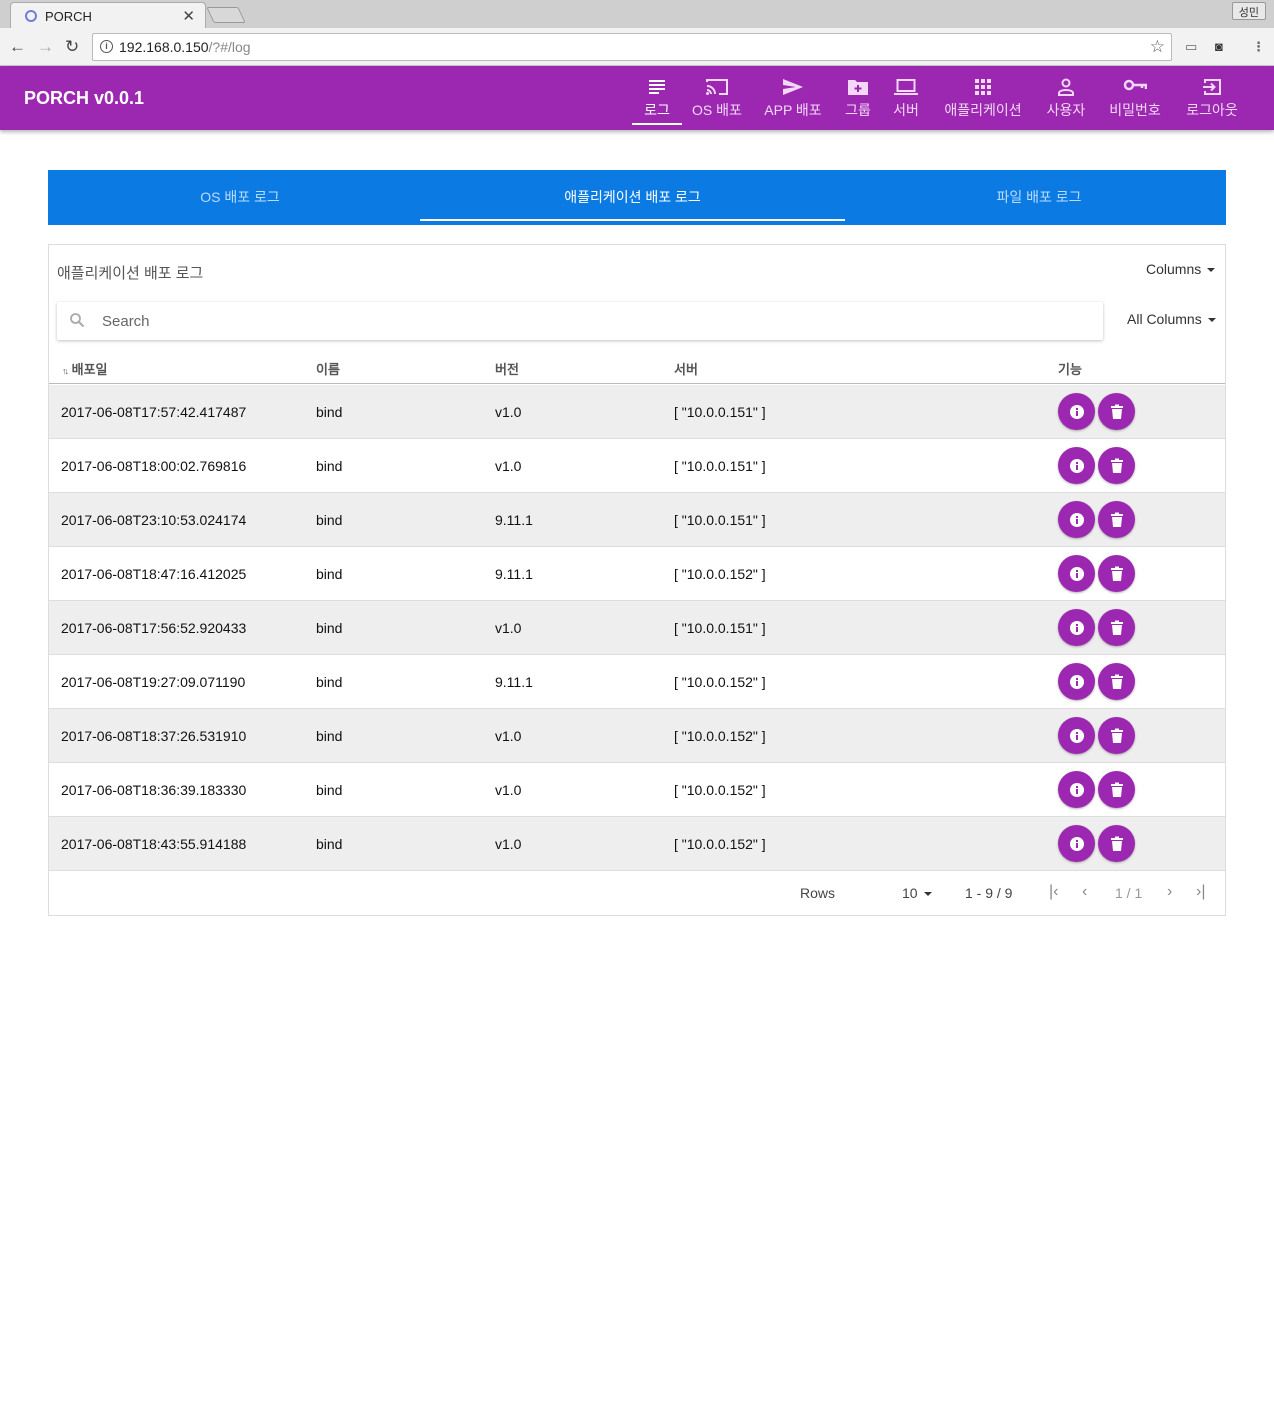  What do you see at coordinates (17, 47) in the screenshot?
I see `back-arrow-icon: ←` at bounding box center [17, 47].